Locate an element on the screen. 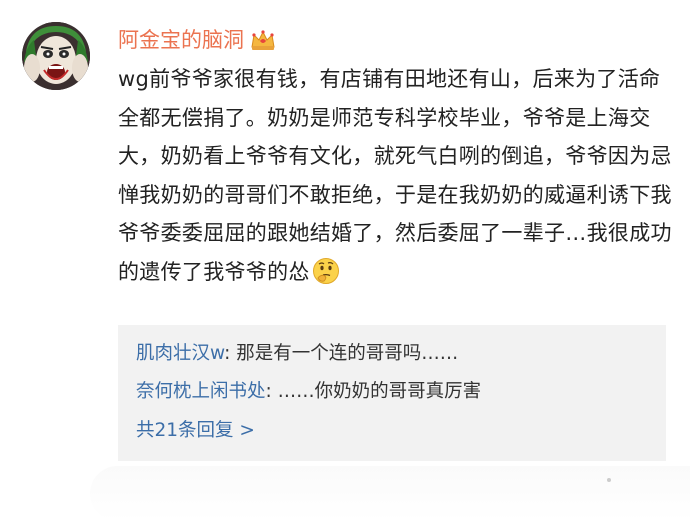 The width and height of the screenshot is (690, 521). thinking-face-icon is located at coordinates (326, 271).